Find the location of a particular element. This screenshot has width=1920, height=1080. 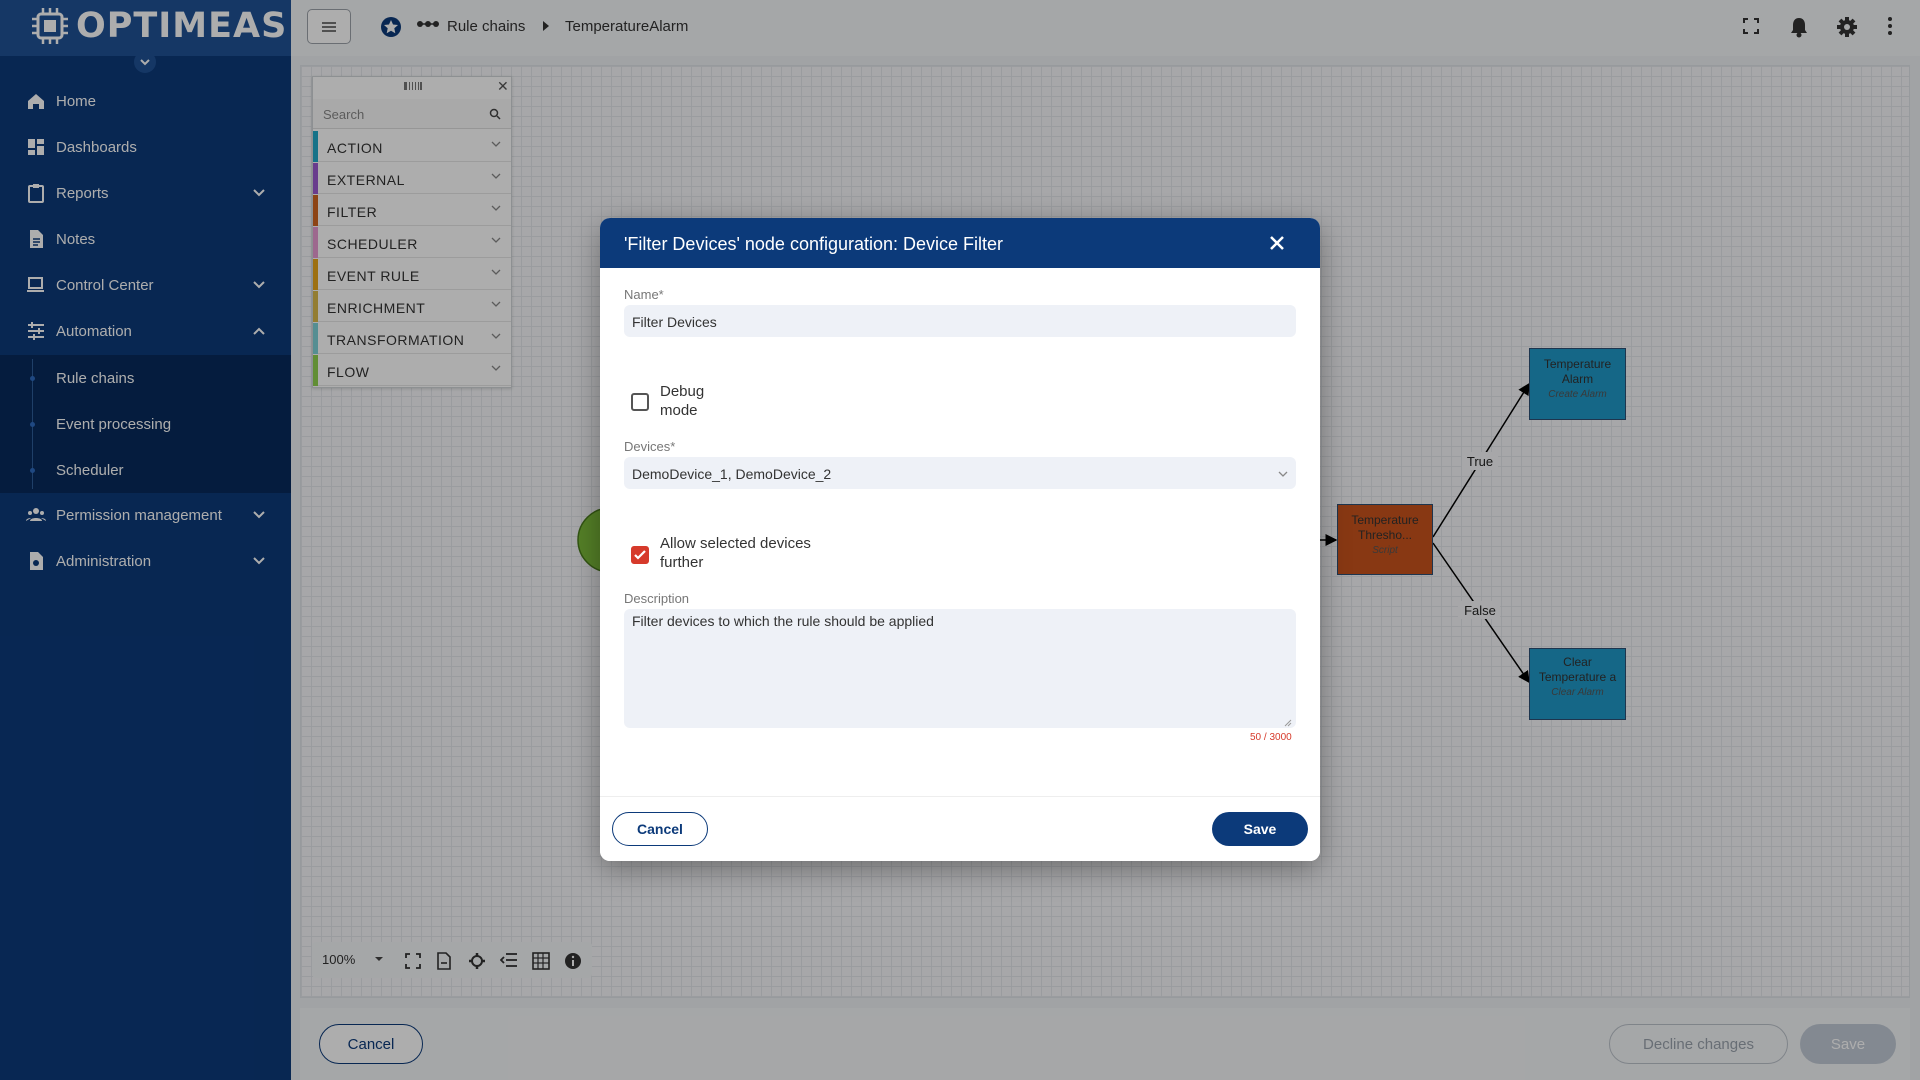

name-label: Name* is located at coordinates (644, 294).